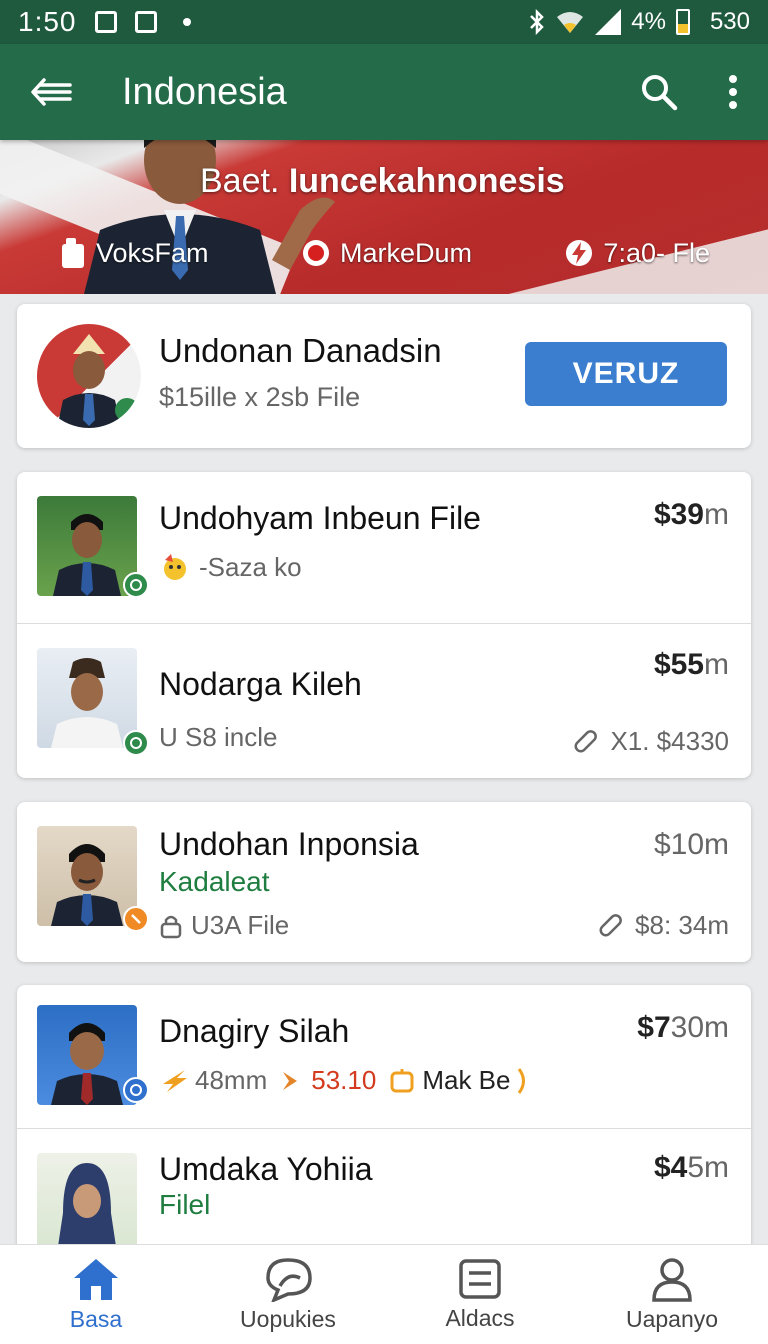 Image resolution: width=768 pixels, height=1344 pixels. I want to click on tag-text-1: 48mm, so click(231, 1080).